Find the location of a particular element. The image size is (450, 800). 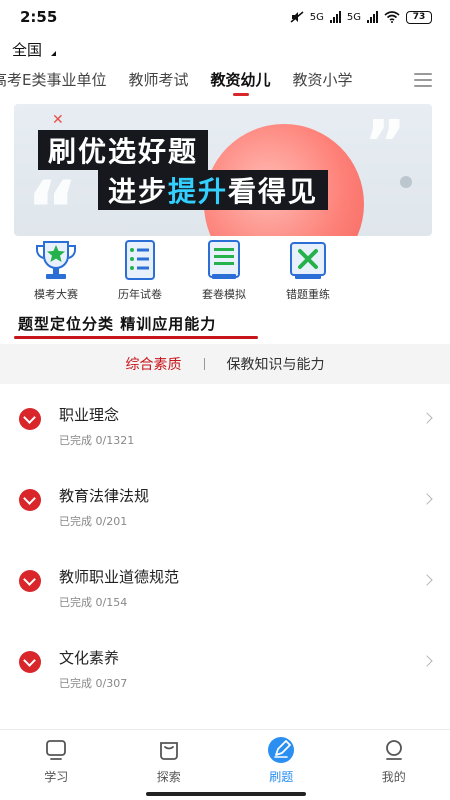

section-underline is located at coordinates (136, 337).